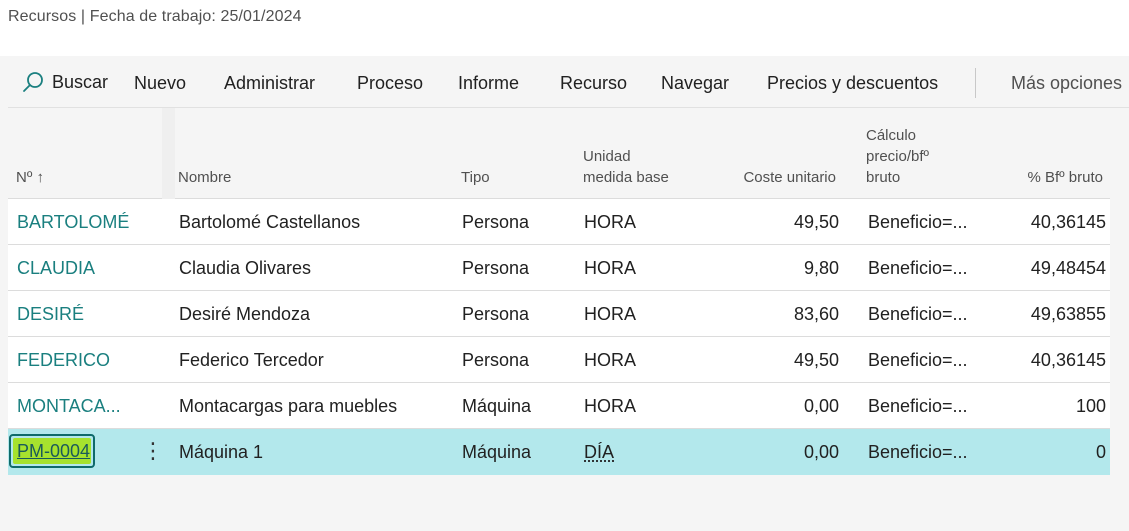 This screenshot has width=1129, height=531. I want to click on column-header-no: Nº ↑, so click(30, 177).